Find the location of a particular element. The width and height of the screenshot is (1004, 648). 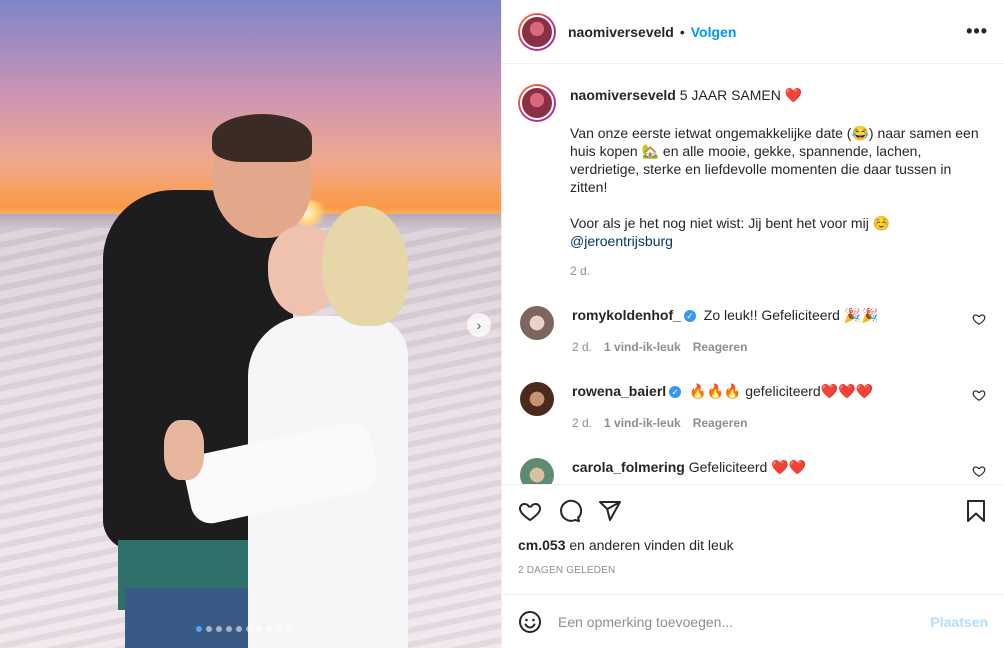

post-date: 2 DAGEN GELEDEN is located at coordinates (753, 570).